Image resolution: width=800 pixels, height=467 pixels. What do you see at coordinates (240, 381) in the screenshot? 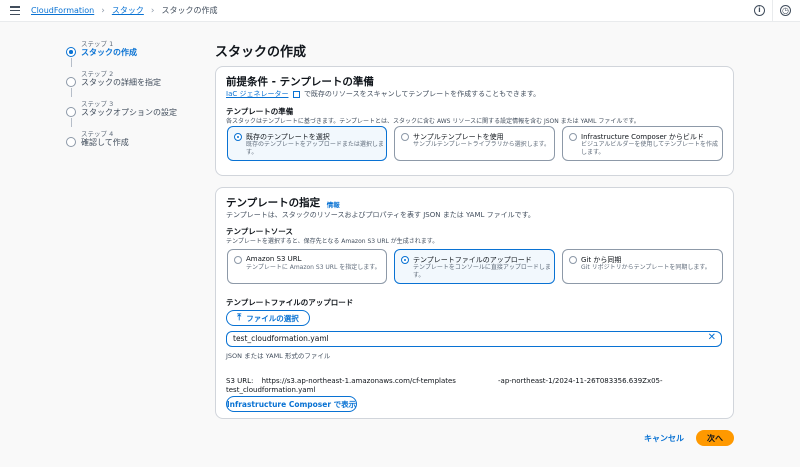
I see `s3-url-prefix: S3 URL:` at bounding box center [240, 381].